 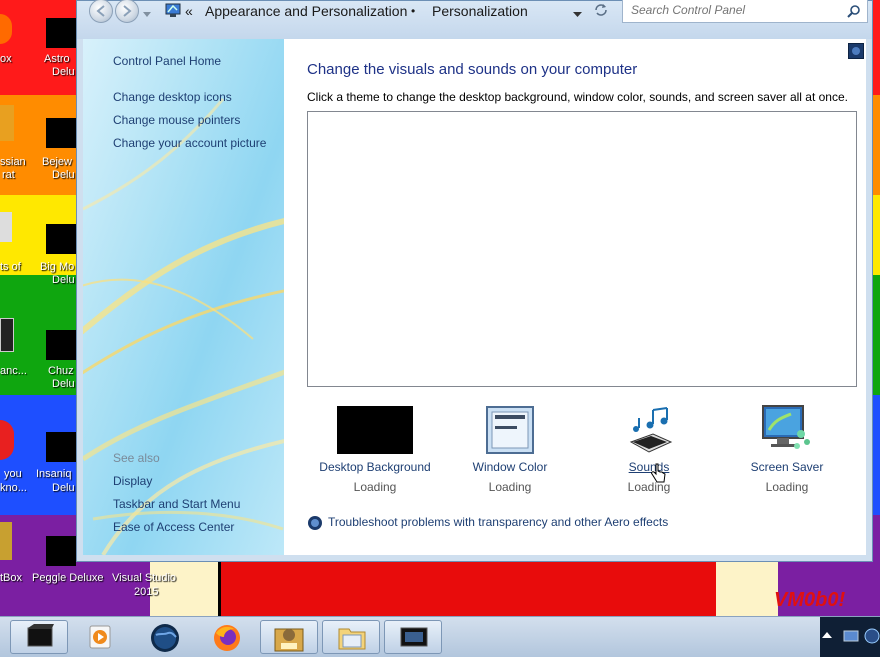 I want to click on back-arrow-icon, so click(x=100, y=11).